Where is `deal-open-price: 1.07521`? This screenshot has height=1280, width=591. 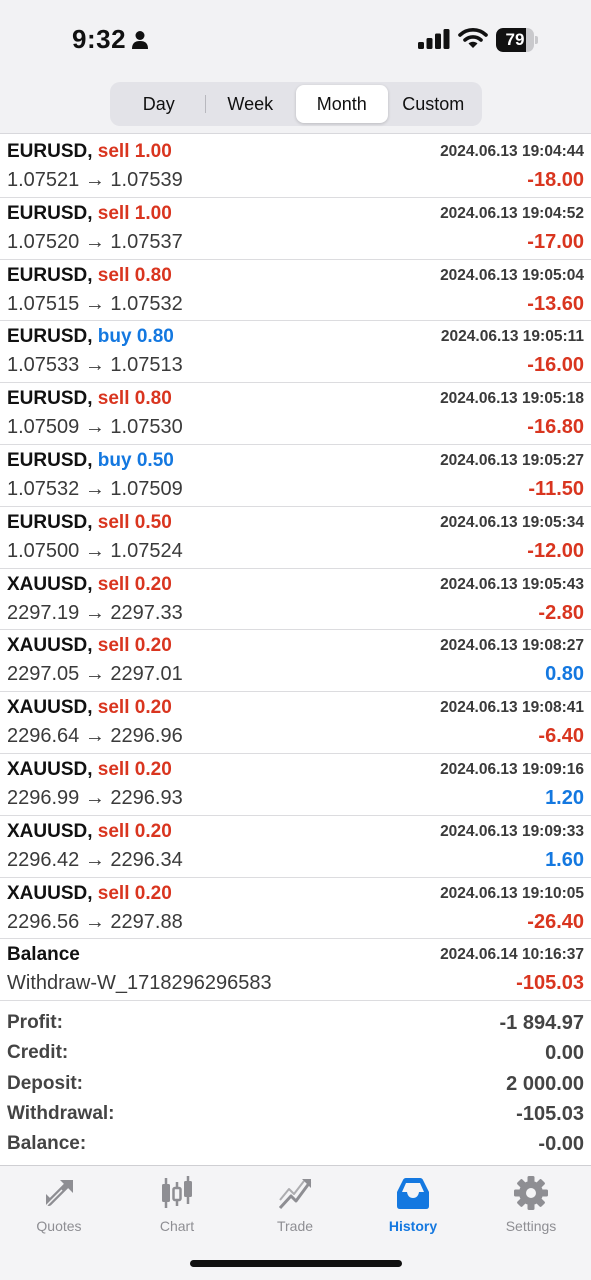
deal-open-price: 1.07521 is located at coordinates (43, 180).